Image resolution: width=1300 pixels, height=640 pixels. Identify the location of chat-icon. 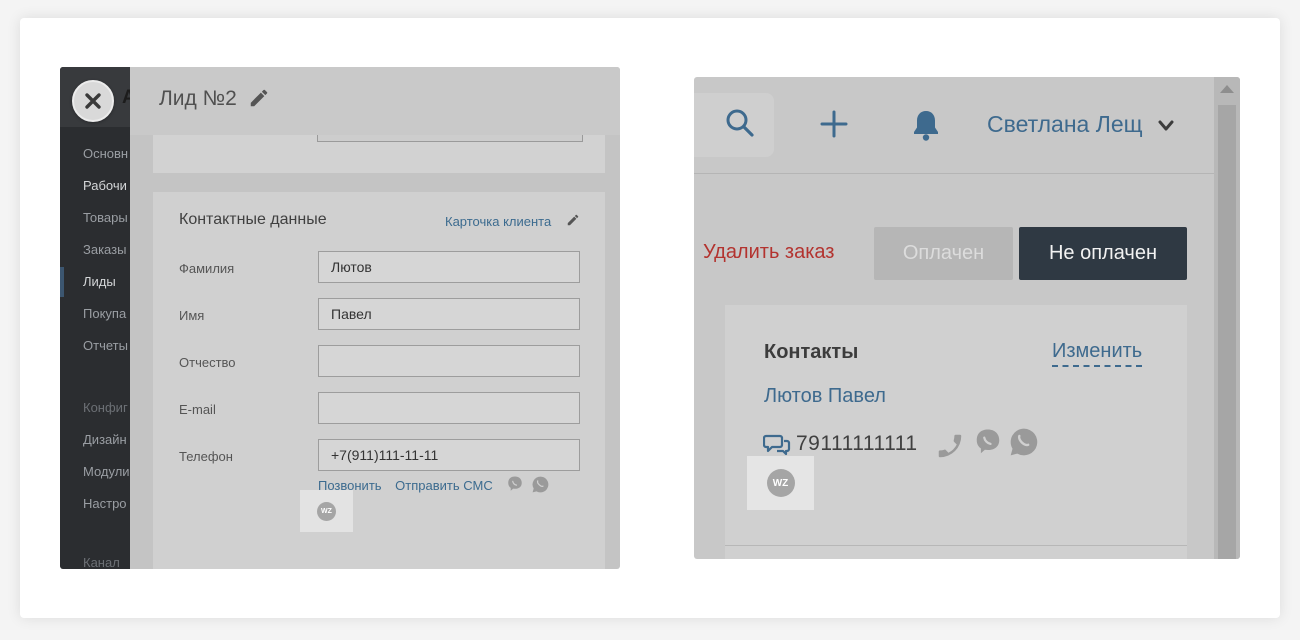
(777, 444).